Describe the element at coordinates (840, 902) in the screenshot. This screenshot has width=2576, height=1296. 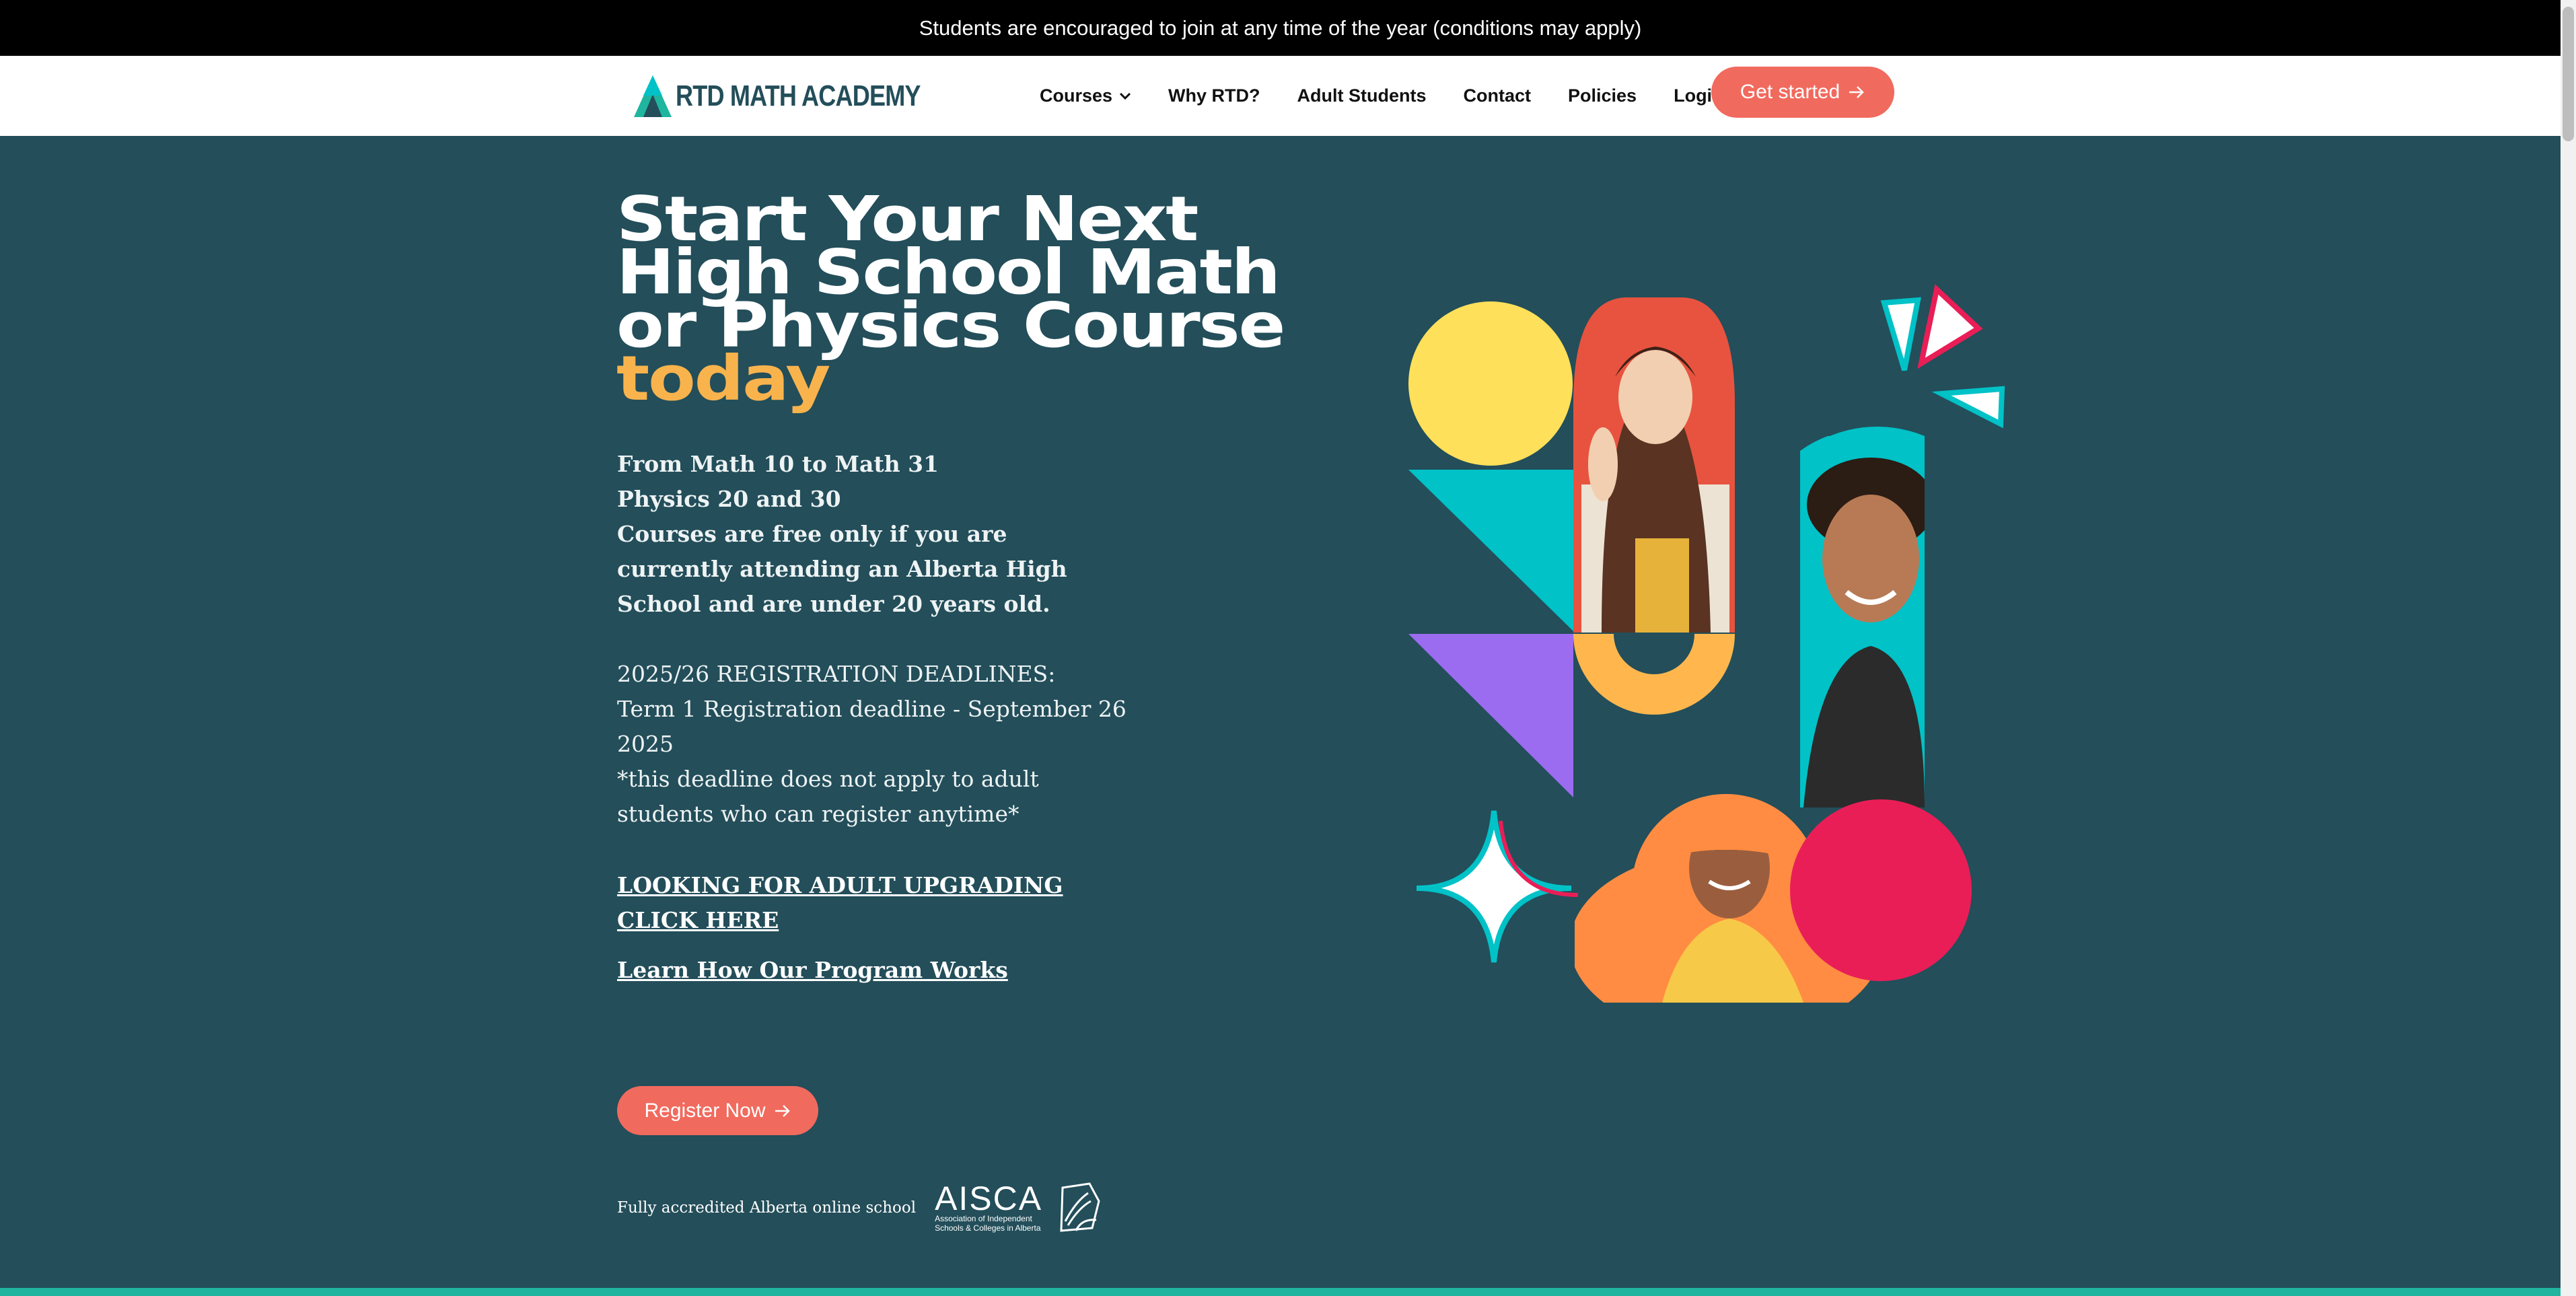
I see `adult-upgrading-link-text: LOOKING FOR ADULT UPGRADING CLICK HERE` at that location.